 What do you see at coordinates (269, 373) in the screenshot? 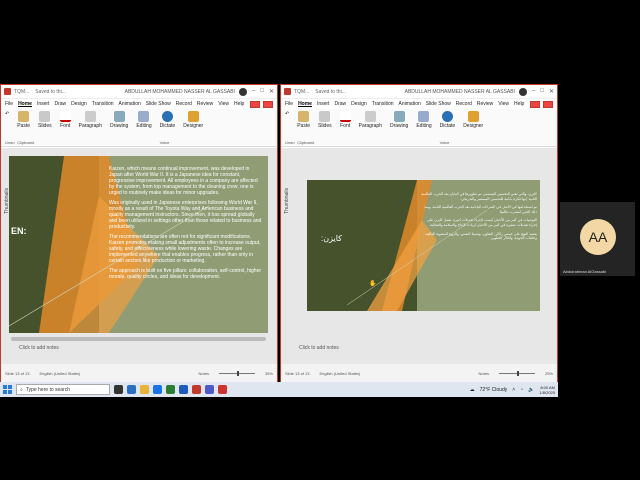
I see `zoom-level: 35%` at bounding box center [269, 373].